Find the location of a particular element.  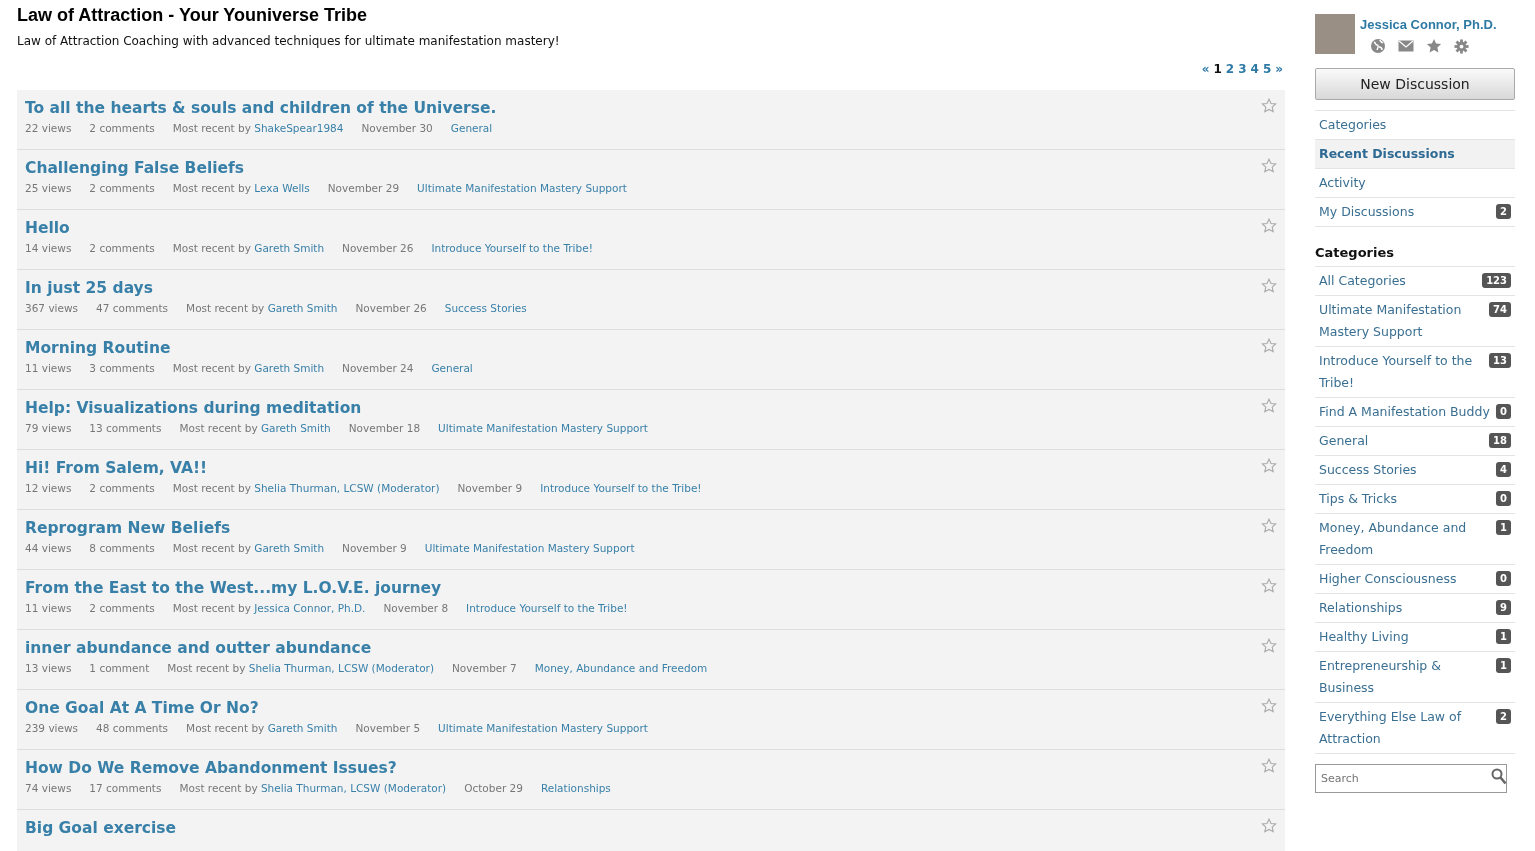

pager-link: 1 is located at coordinates (1217, 69).